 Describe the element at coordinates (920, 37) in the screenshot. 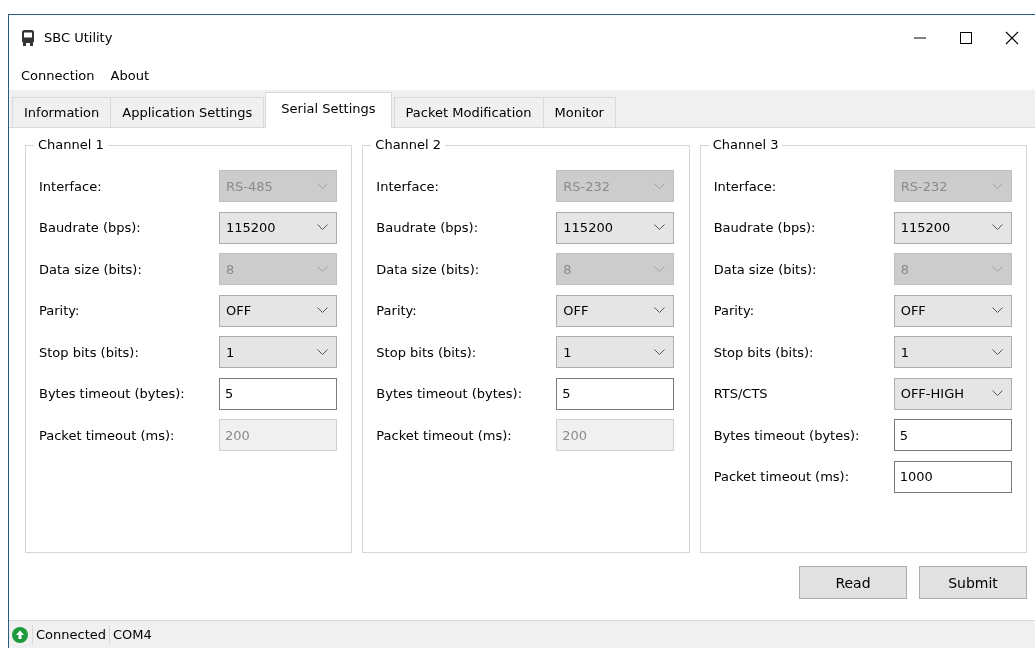

I see `minimize-icon` at that location.